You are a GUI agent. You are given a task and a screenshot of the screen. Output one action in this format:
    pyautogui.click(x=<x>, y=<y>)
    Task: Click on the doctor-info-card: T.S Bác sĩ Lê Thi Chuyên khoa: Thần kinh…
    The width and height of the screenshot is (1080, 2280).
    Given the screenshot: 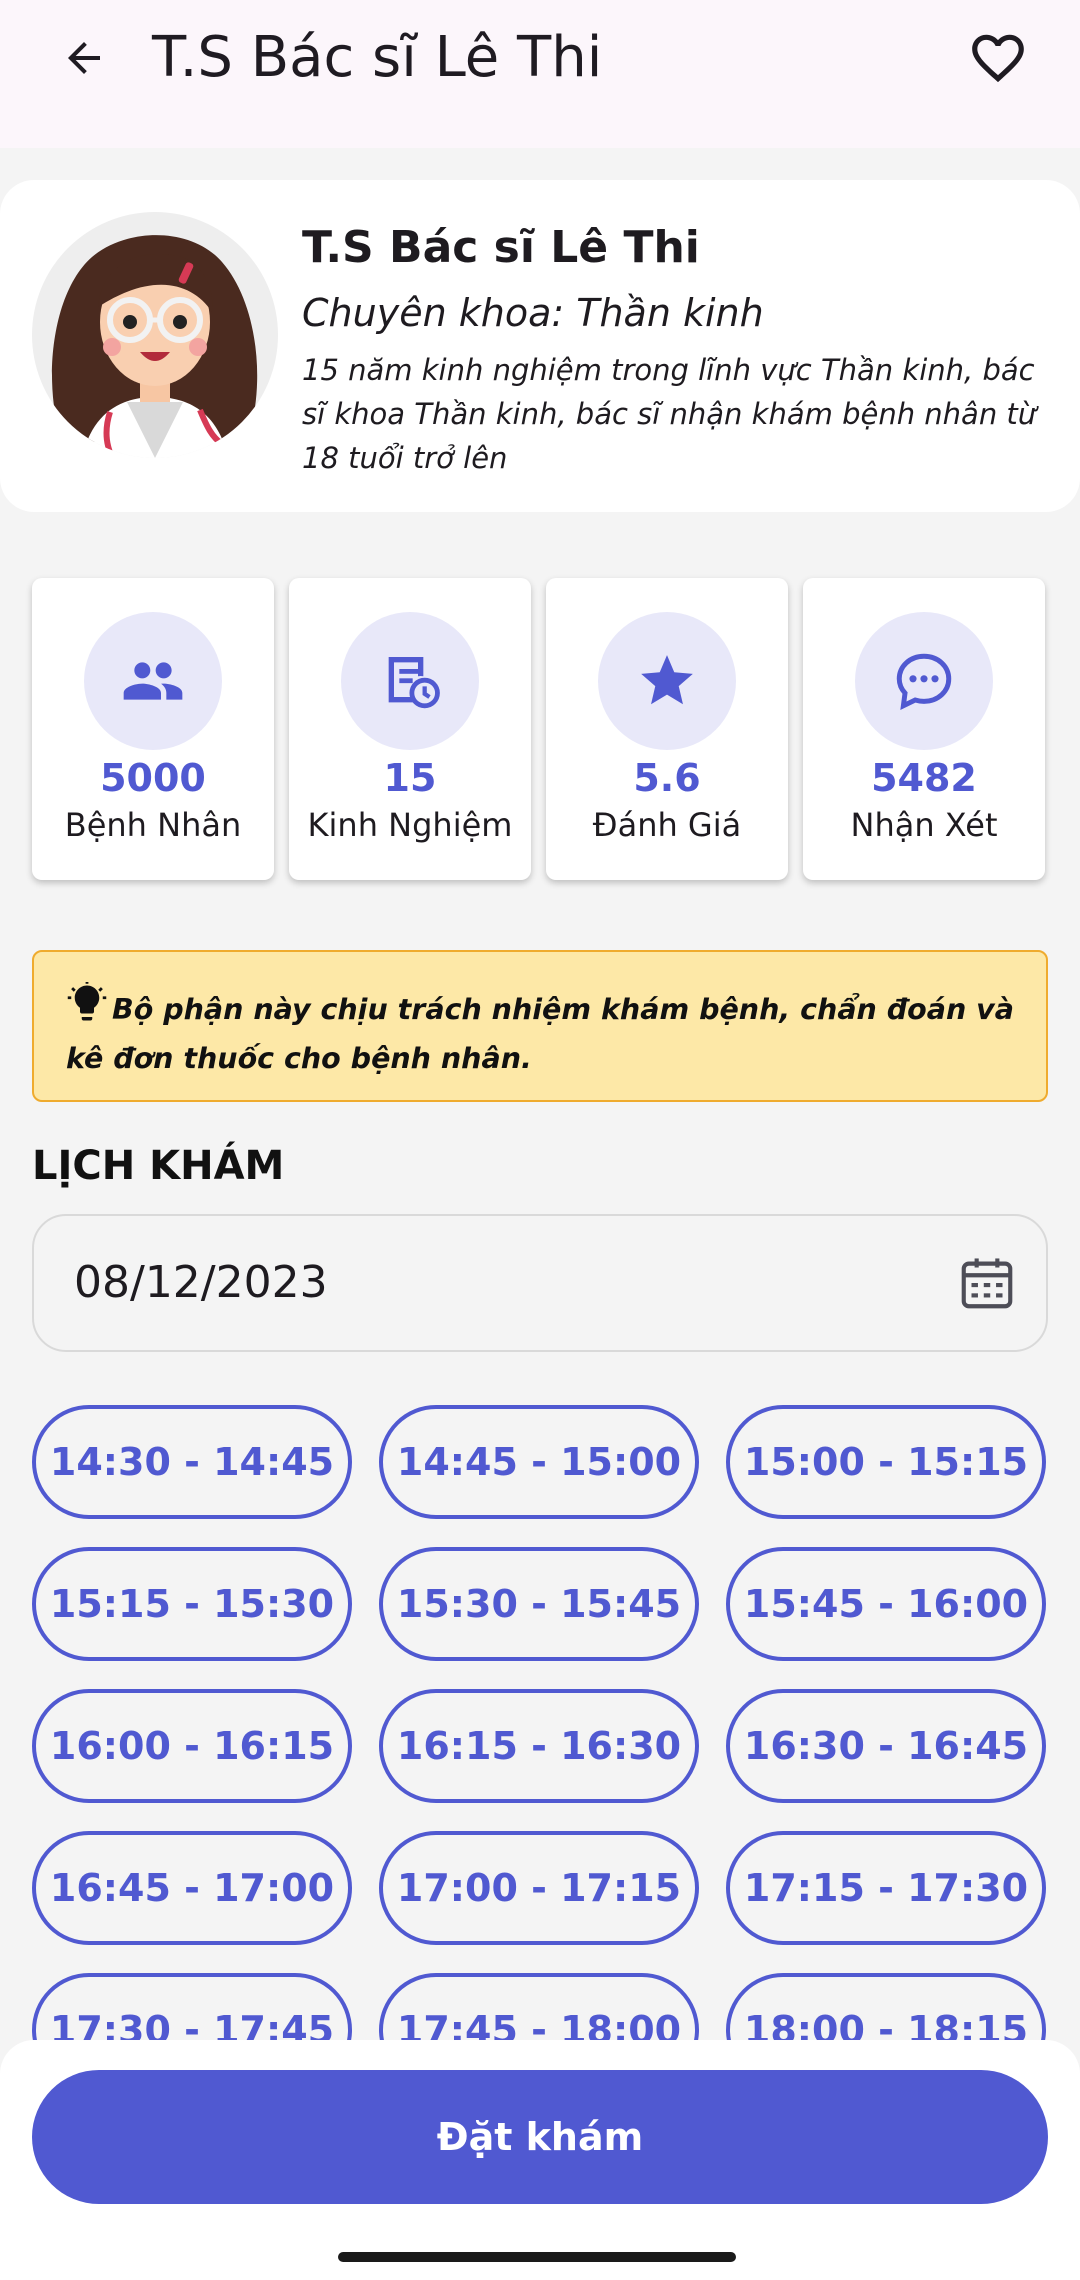 What is the action you would take?
    pyautogui.click(x=540, y=346)
    